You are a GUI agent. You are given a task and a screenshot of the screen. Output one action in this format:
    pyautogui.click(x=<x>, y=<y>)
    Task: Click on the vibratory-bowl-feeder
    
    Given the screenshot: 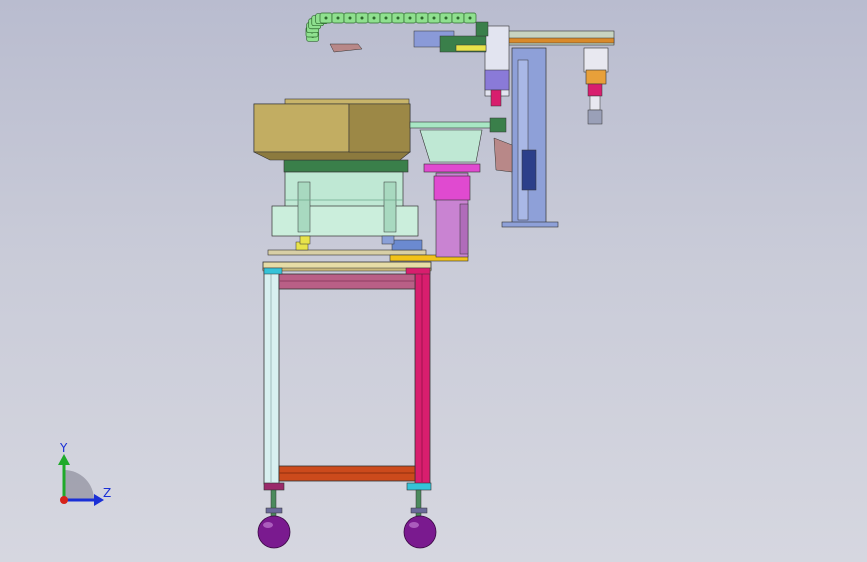 What is the action you would take?
    pyautogui.click(x=332, y=129)
    